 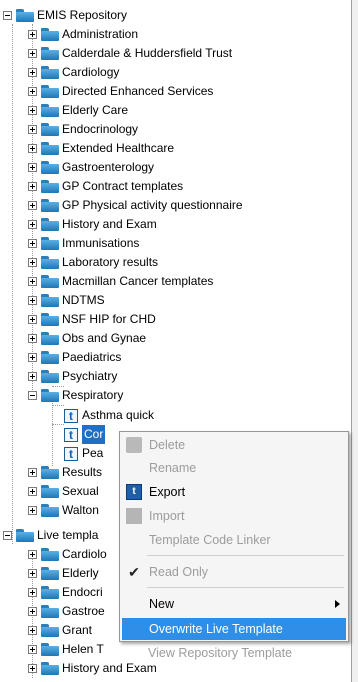 What do you see at coordinates (120, 281) in the screenshot?
I see `tree-node-folder: Macmillan Cancer templates` at bounding box center [120, 281].